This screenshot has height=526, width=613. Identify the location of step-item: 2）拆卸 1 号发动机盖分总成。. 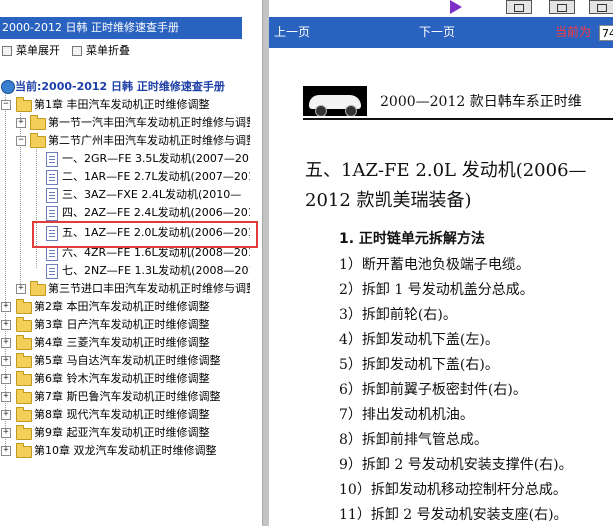
(436, 290).